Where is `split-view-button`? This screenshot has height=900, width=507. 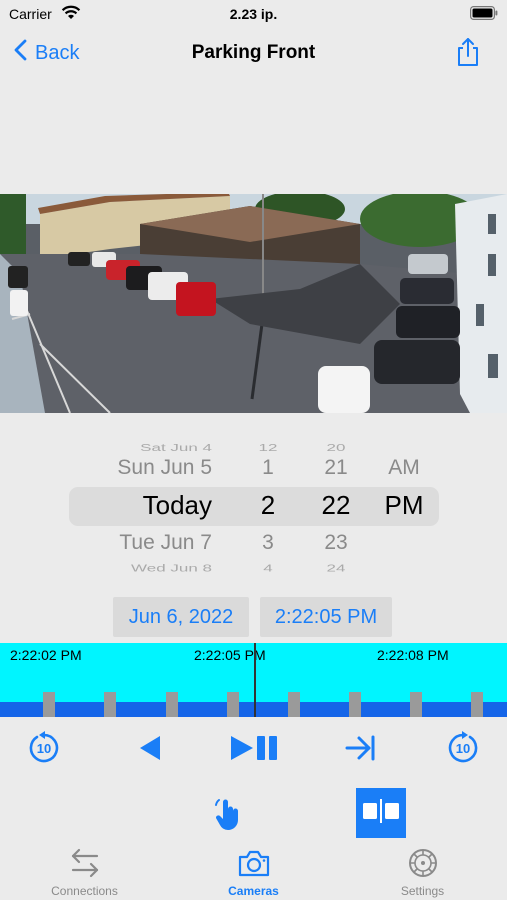
split-view-button is located at coordinates (381, 813).